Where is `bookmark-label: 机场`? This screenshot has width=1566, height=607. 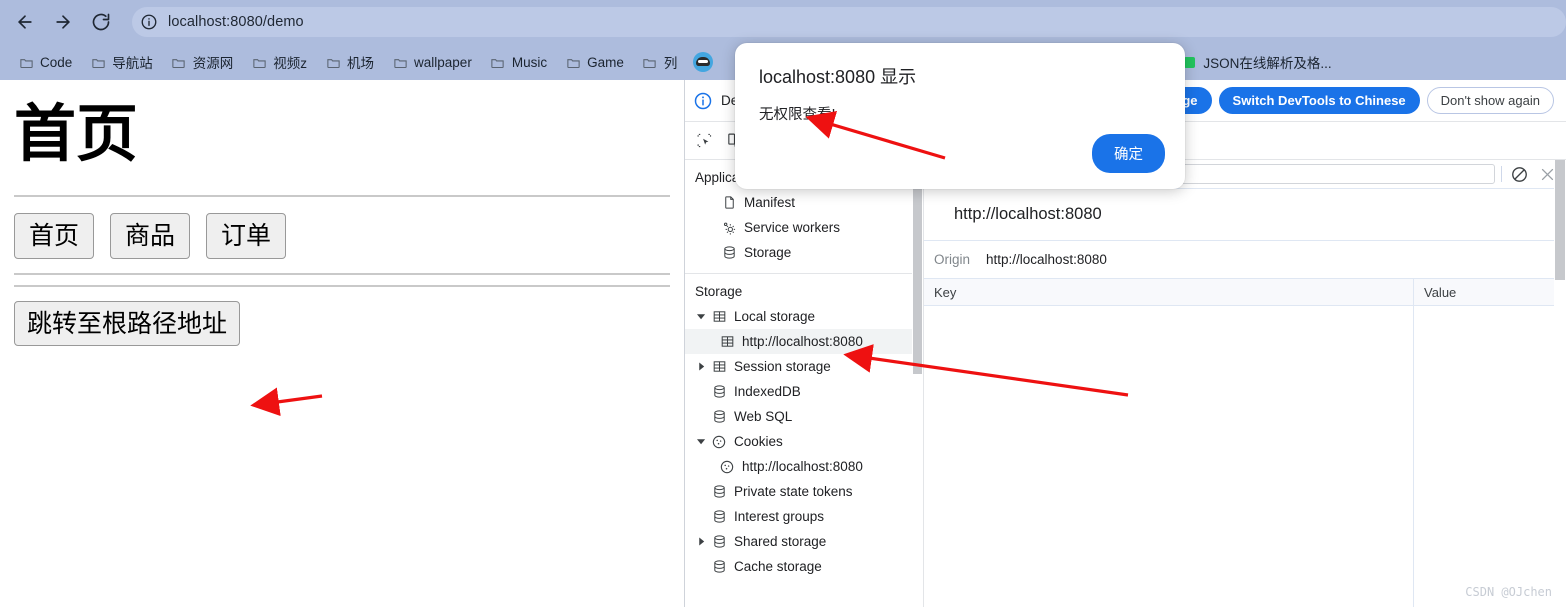
bookmark-label: 机场 is located at coordinates (361, 63).